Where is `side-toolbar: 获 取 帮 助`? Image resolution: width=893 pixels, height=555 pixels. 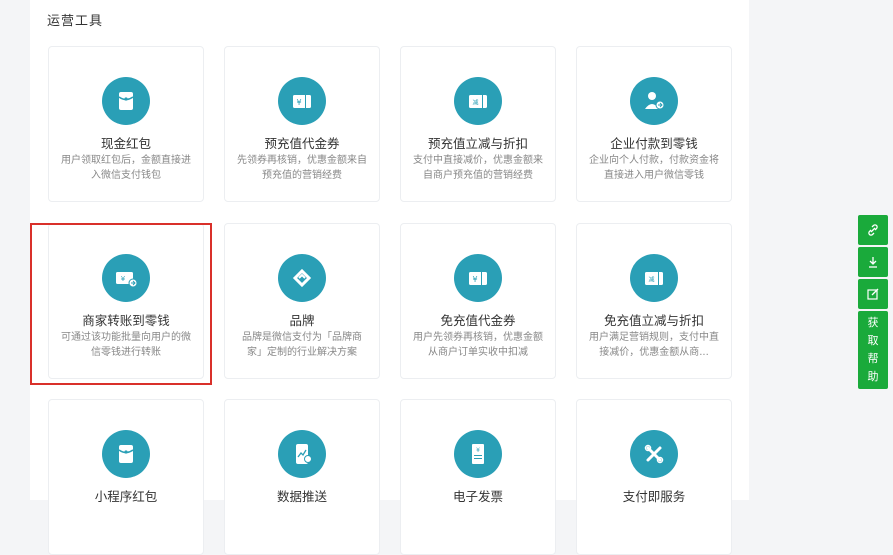
side-toolbar: 获 取 帮 助 is located at coordinates (873, 302).